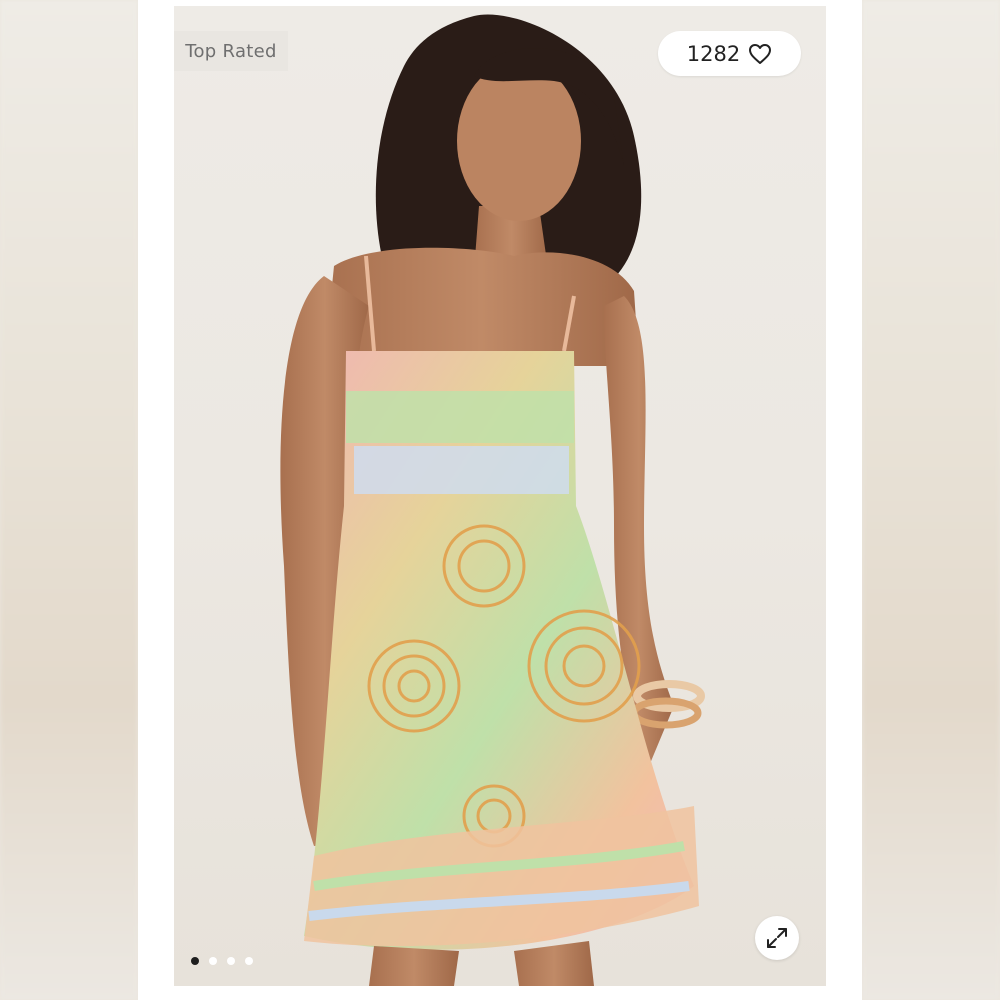  I want to click on blurred-background-left, so click(69, 500).